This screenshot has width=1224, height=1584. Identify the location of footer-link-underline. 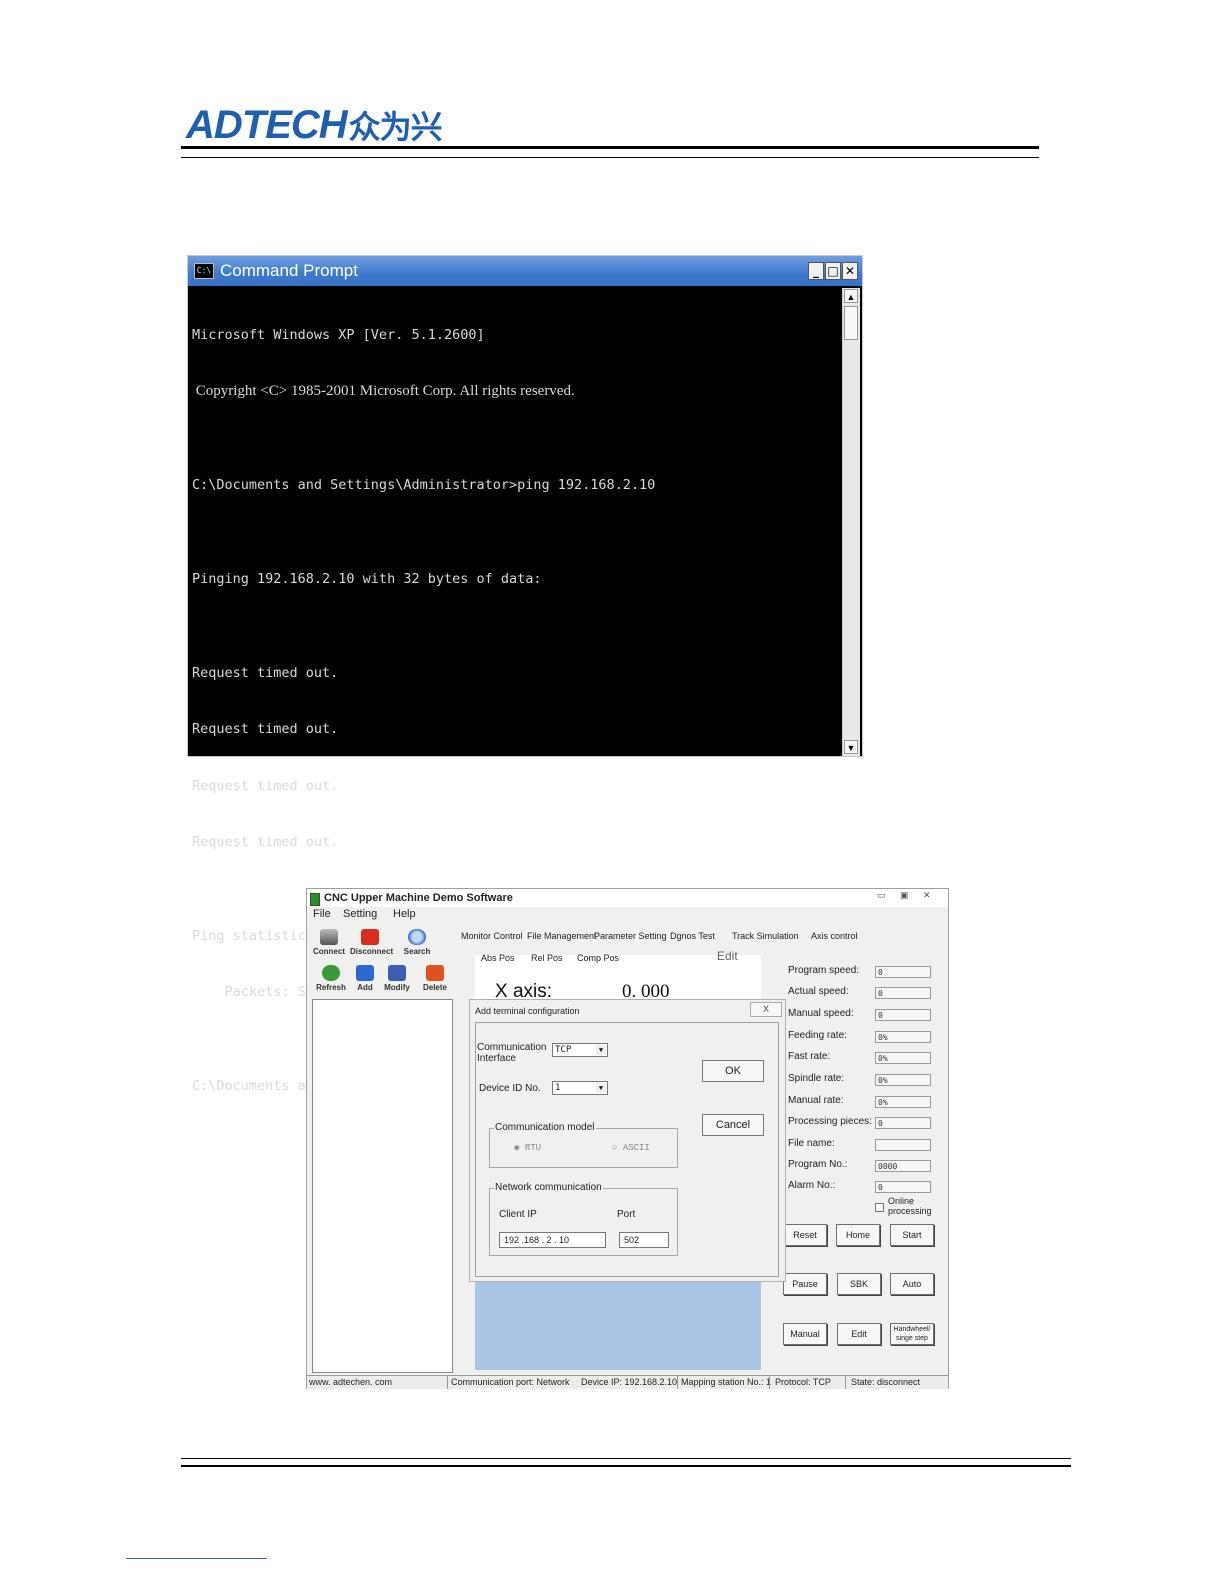
(196, 1558).